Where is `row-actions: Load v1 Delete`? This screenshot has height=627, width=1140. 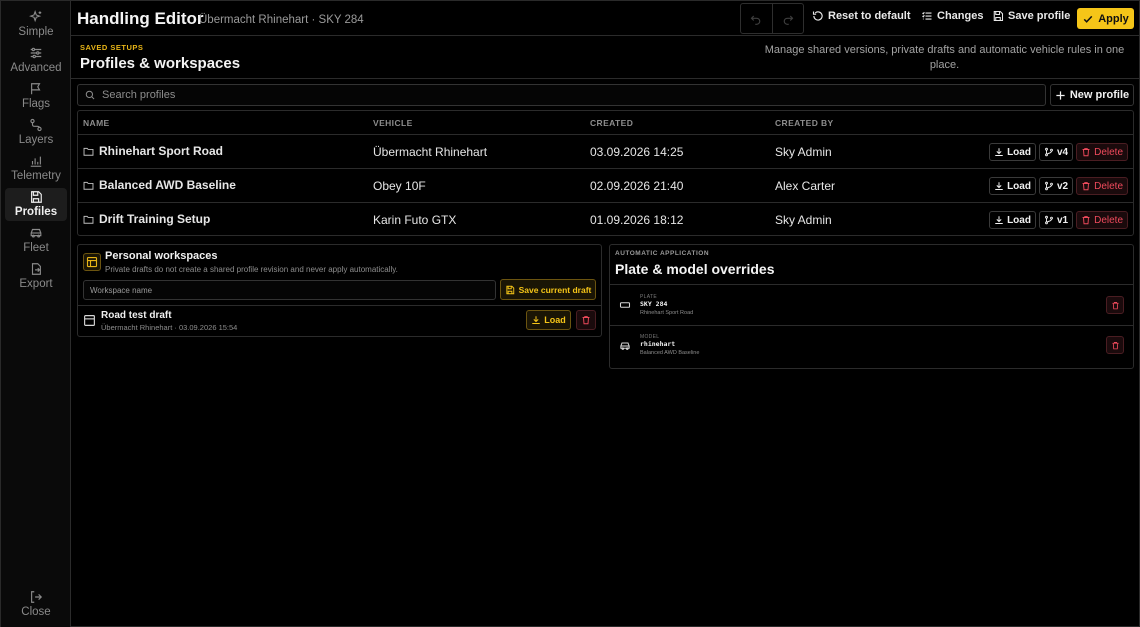 row-actions: Load v1 Delete is located at coordinates (1058, 220).